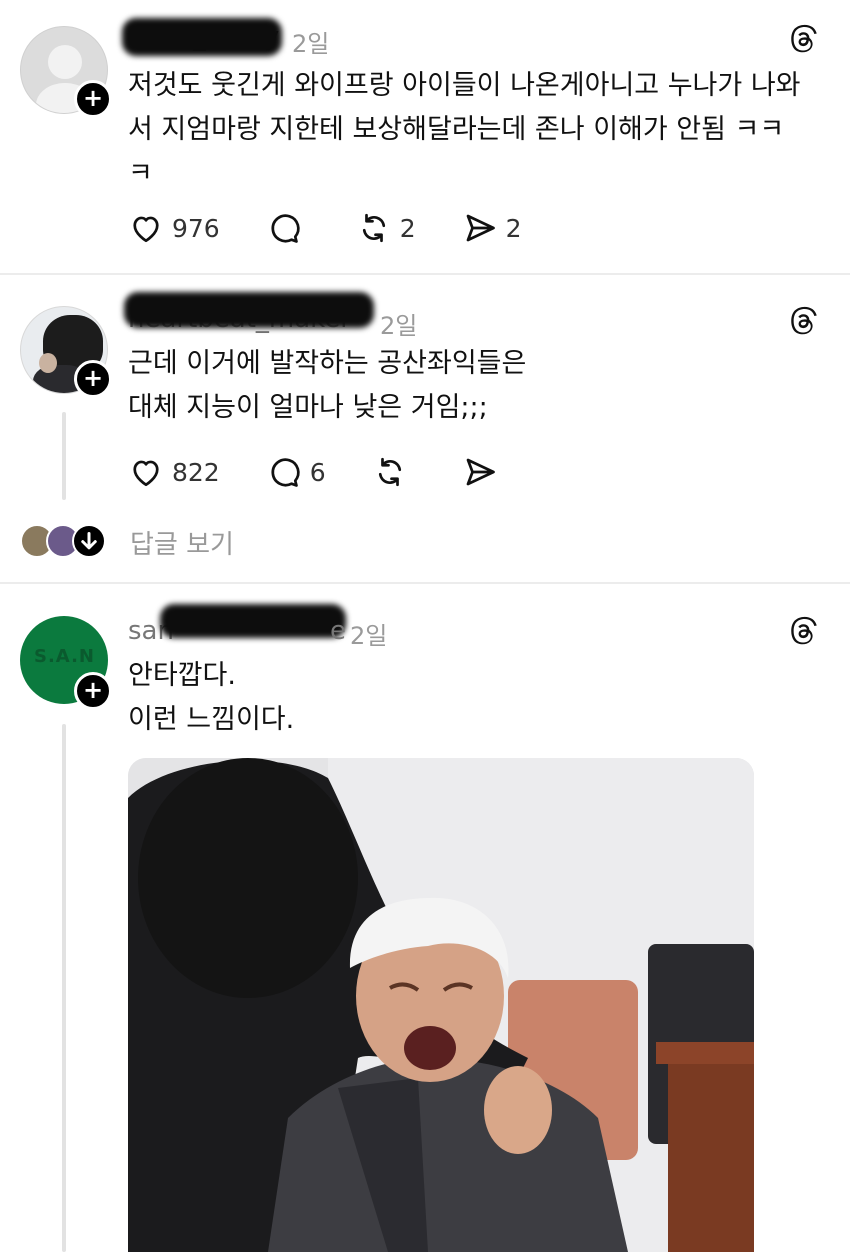  I want to click on arrow-down-icon, so click(89, 541).